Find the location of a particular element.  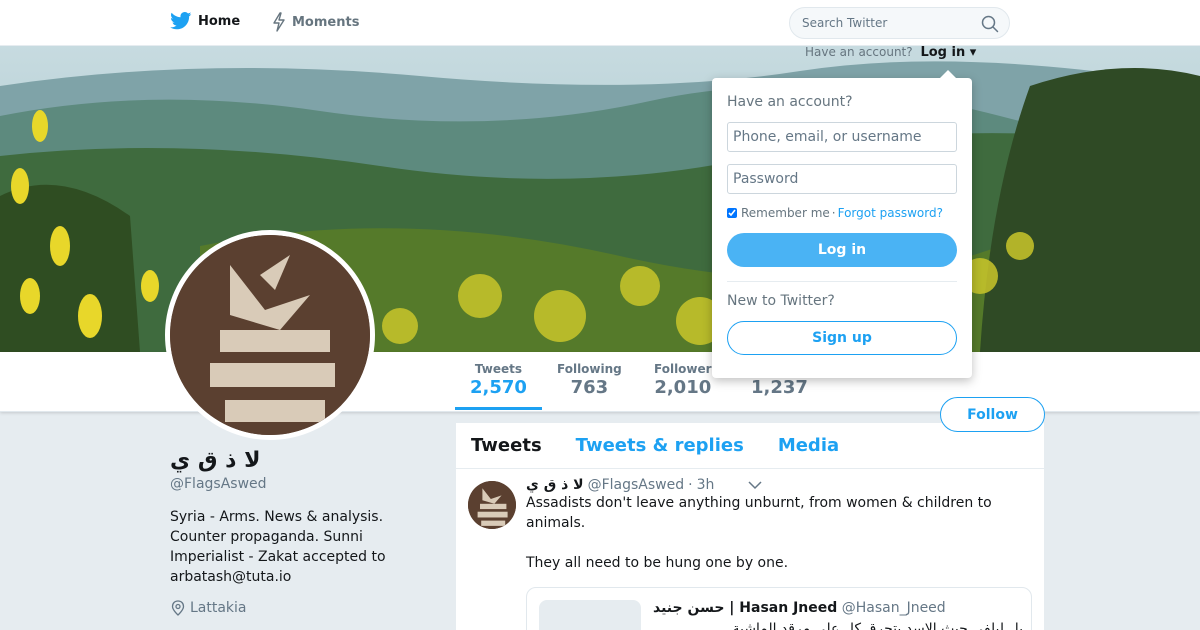

twitter-bird-icon is located at coordinates (181, 21).